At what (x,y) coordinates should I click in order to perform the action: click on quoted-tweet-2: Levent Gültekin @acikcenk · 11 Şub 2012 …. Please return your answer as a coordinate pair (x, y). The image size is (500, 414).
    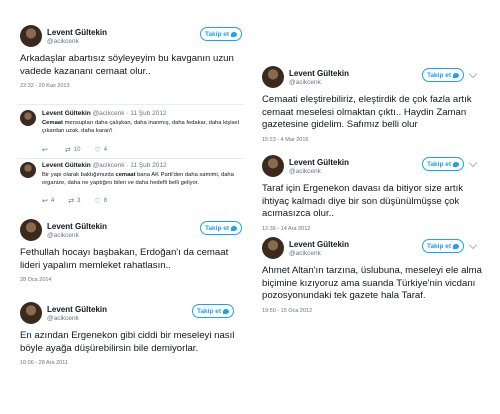
    Looking at the image, I should click on (140, 187).